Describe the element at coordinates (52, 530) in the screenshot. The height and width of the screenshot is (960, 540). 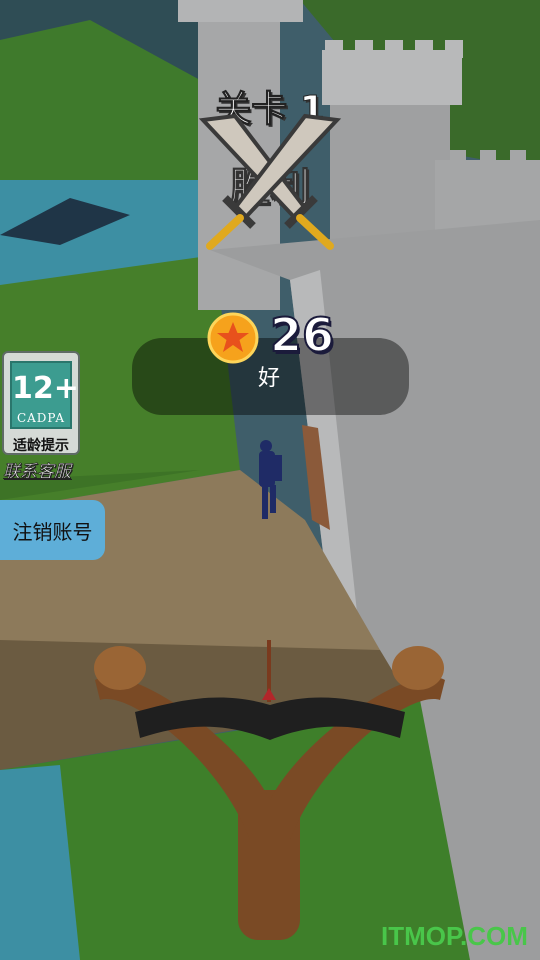
I see `logout-account-button: 注销账号` at that location.